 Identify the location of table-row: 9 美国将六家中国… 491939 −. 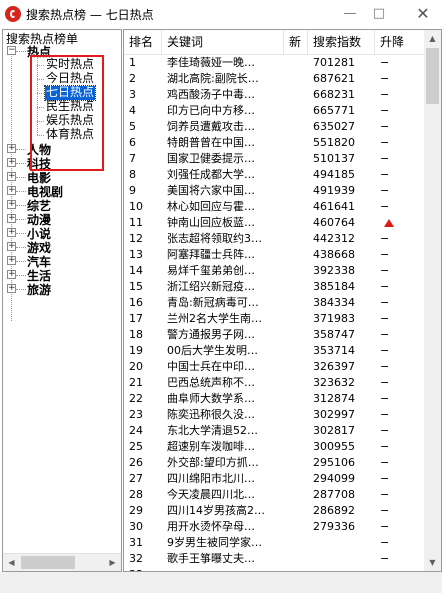
(274, 191).